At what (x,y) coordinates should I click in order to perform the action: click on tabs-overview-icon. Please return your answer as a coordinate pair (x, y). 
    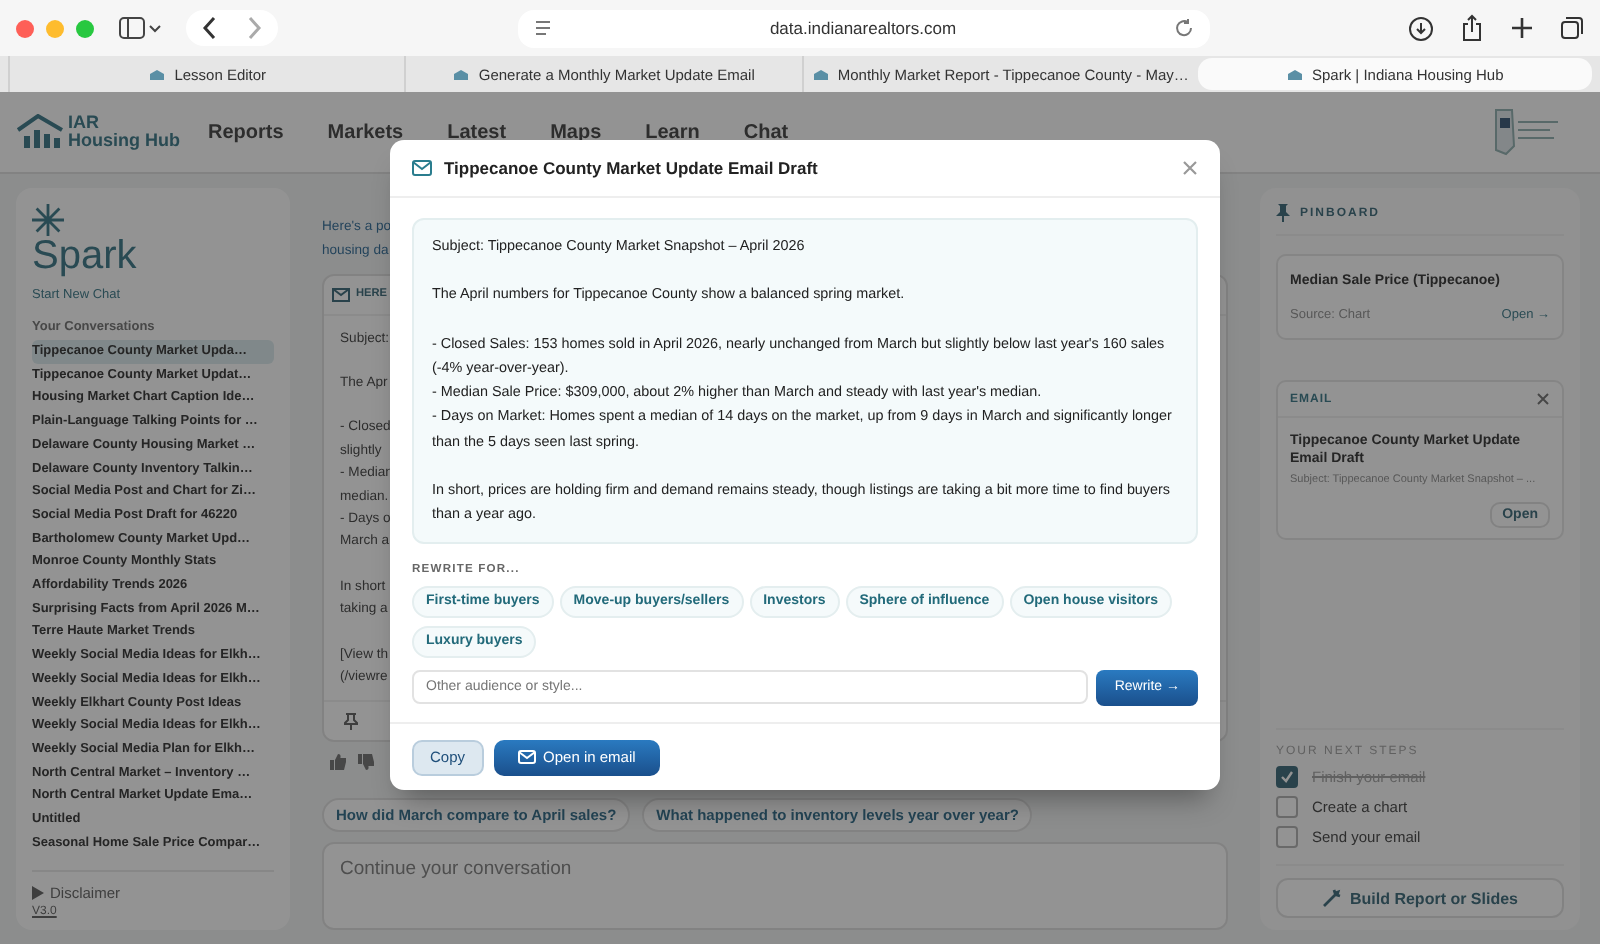
    Looking at the image, I should click on (1572, 28).